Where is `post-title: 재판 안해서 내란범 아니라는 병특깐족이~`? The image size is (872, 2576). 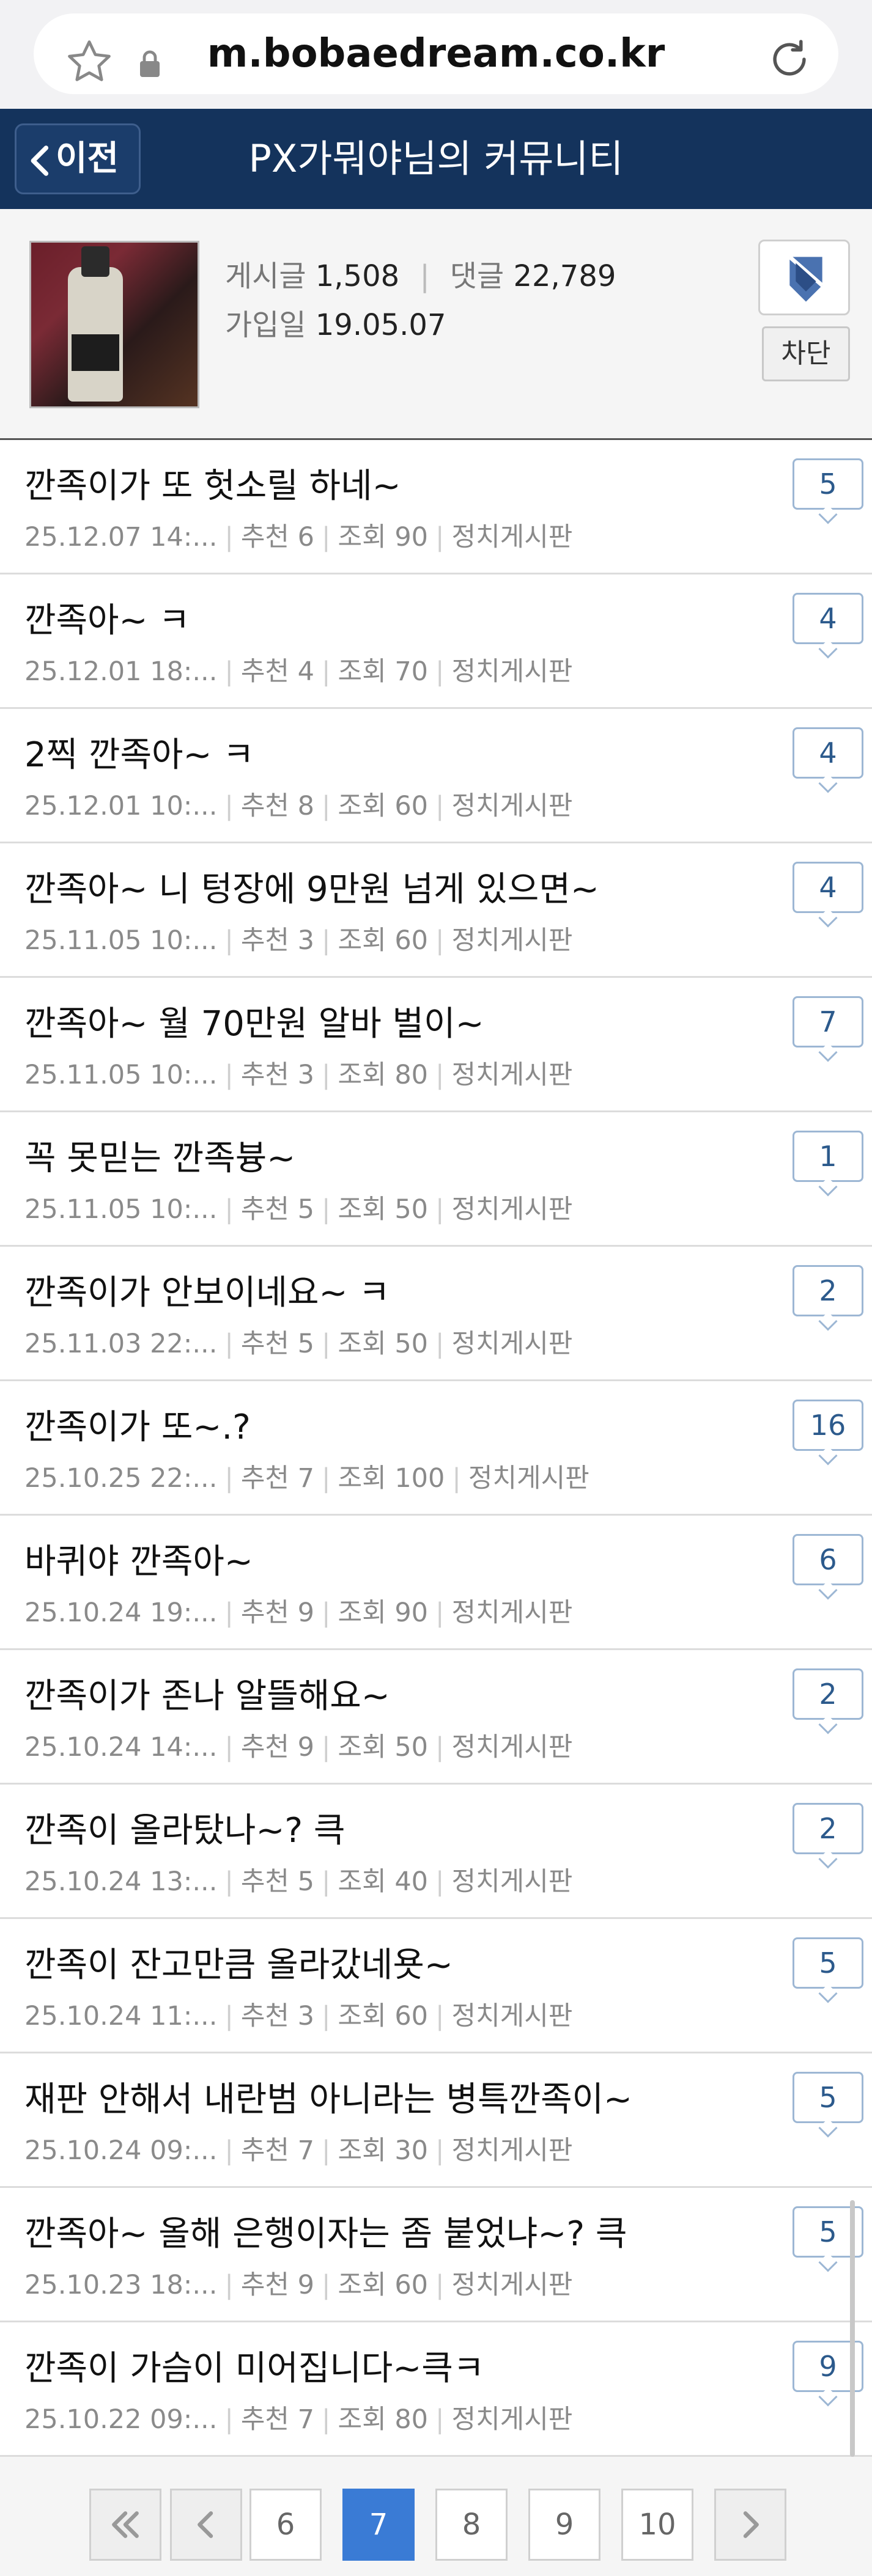
post-title: 재판 안해서 내란범 아니라는 병특깐족이~ is located at coordinates (328, 2096).